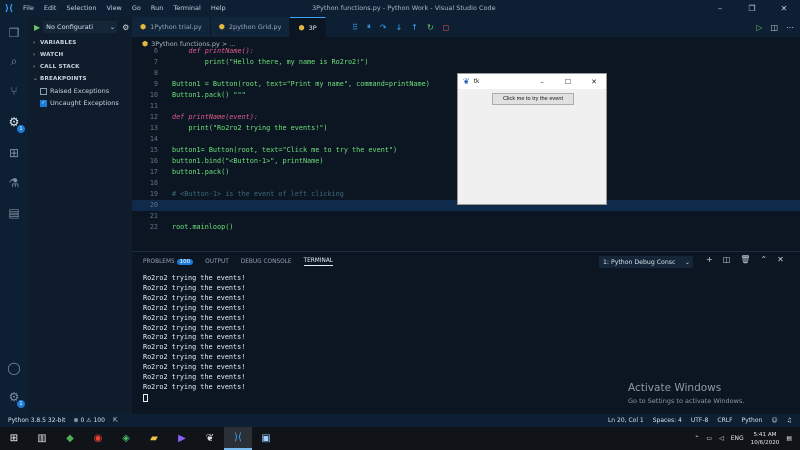 This screenshot has width=800, height=450. What do you see at coordinates (136, 8) in the screenshot?
I see `menu-go: Go` at bounding box center [136, 8].